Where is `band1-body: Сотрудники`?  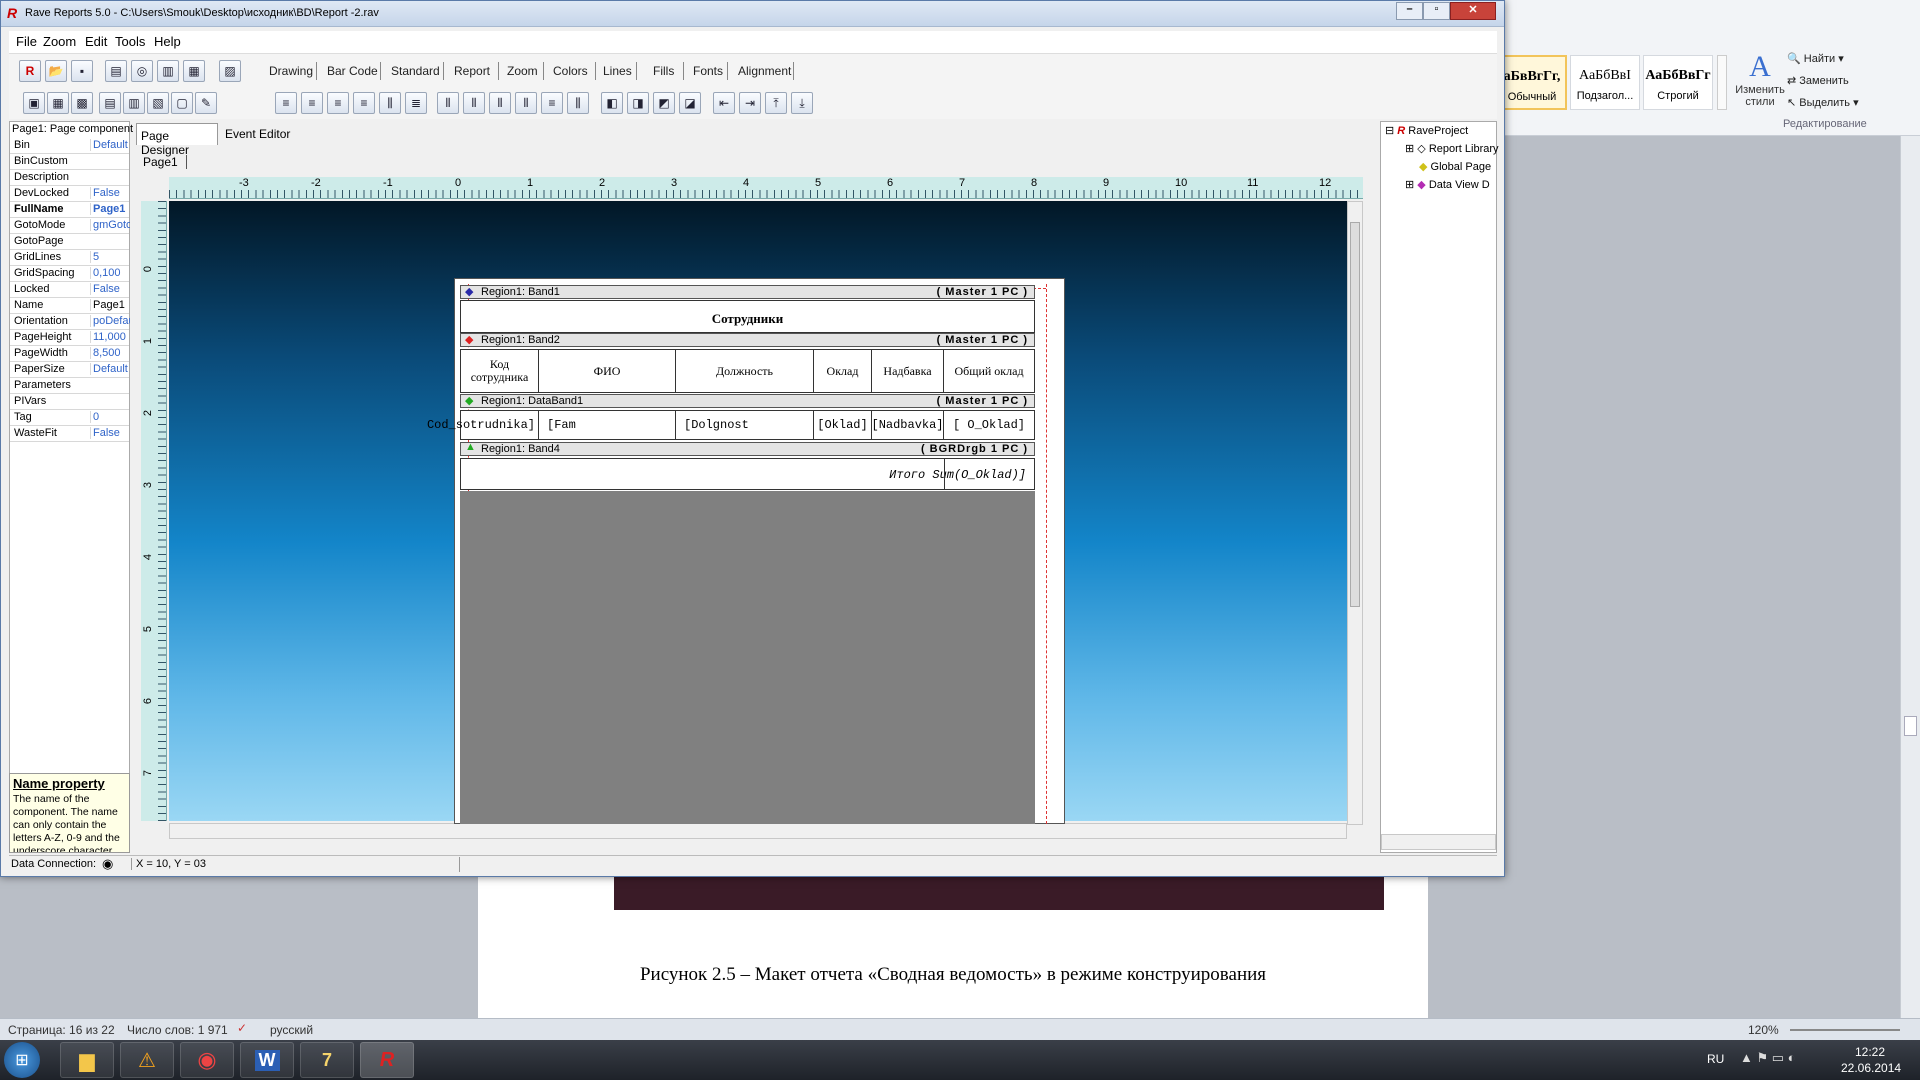 band1-body: Сотрудники is located at coordinates (747, 316).